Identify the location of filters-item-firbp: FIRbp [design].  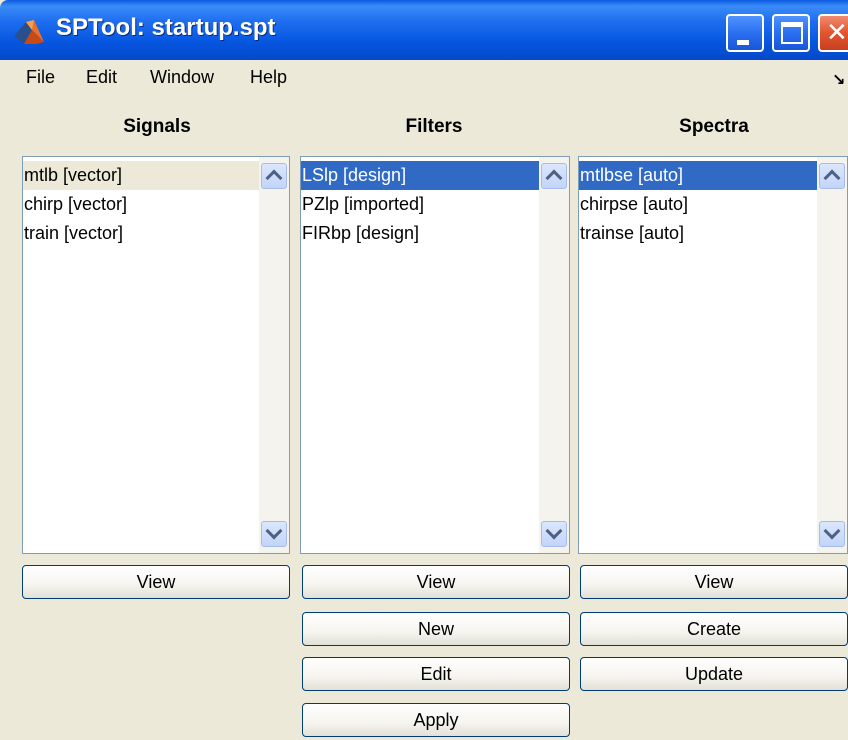
(420, 233).